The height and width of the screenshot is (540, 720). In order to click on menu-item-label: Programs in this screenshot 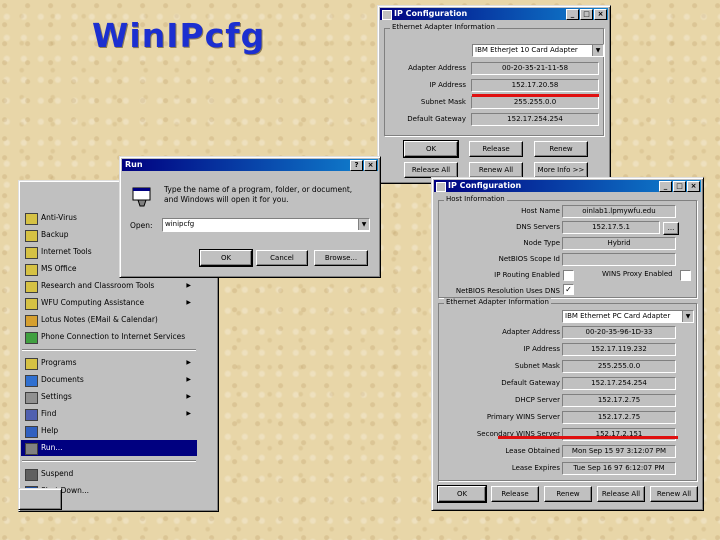, I will do `click(59, 362)`.